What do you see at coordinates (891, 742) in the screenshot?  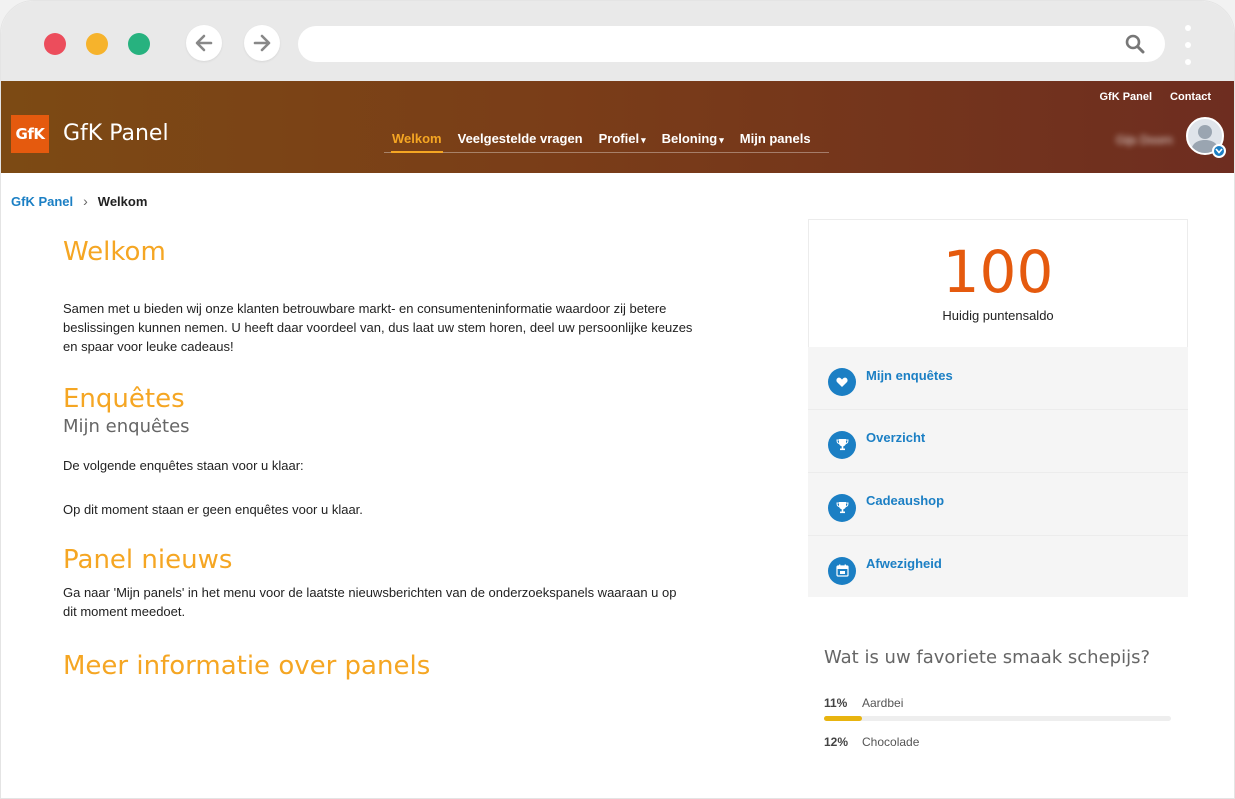 I see `poll-option-label: Chocolade` at bounding box center [891, 742].